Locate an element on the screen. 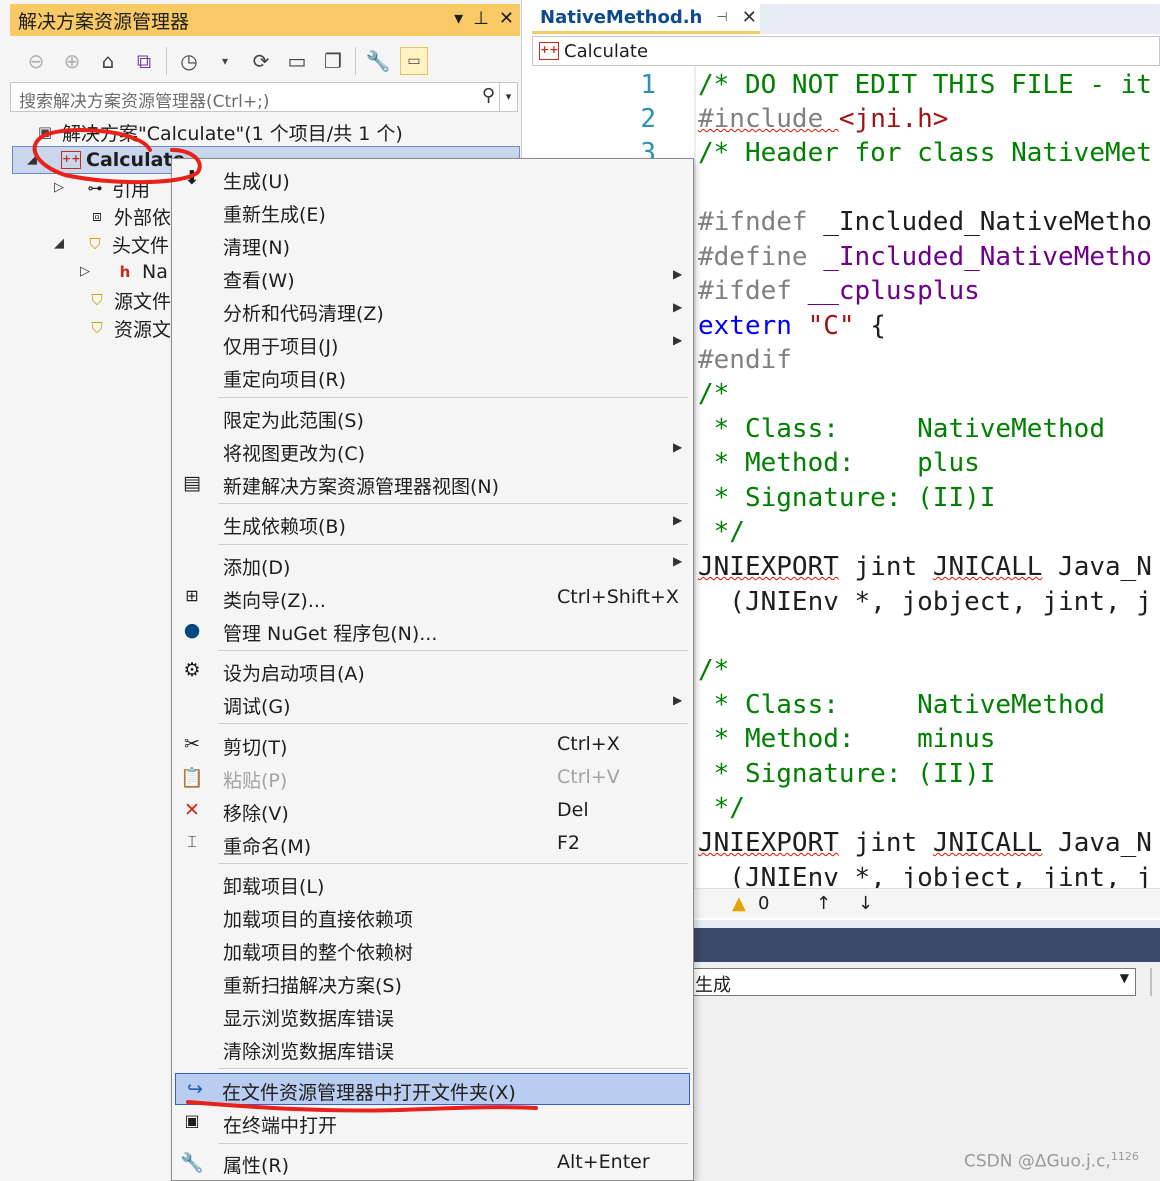 The image size is (1160, 1181). references-icon: ⊶ is located at coordinates (95, 188).